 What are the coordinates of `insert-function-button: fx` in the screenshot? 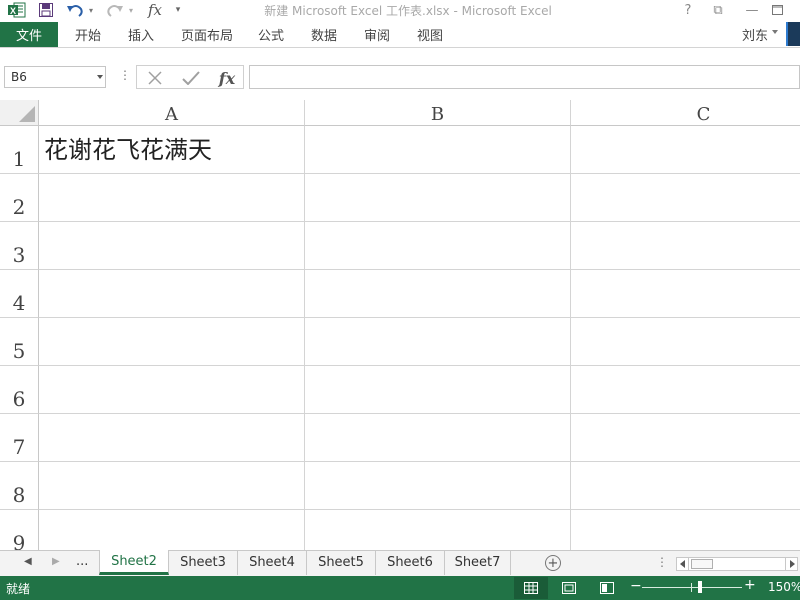 It's located at (227, 78).